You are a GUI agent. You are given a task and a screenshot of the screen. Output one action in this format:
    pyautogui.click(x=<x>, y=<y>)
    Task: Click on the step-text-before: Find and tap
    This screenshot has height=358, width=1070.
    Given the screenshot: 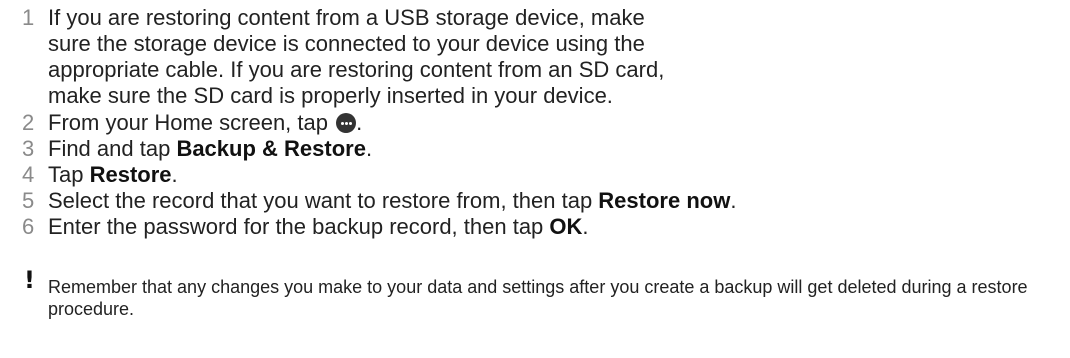 What is the action you would take?
    pyautogui.click(x=112, y=148)
    